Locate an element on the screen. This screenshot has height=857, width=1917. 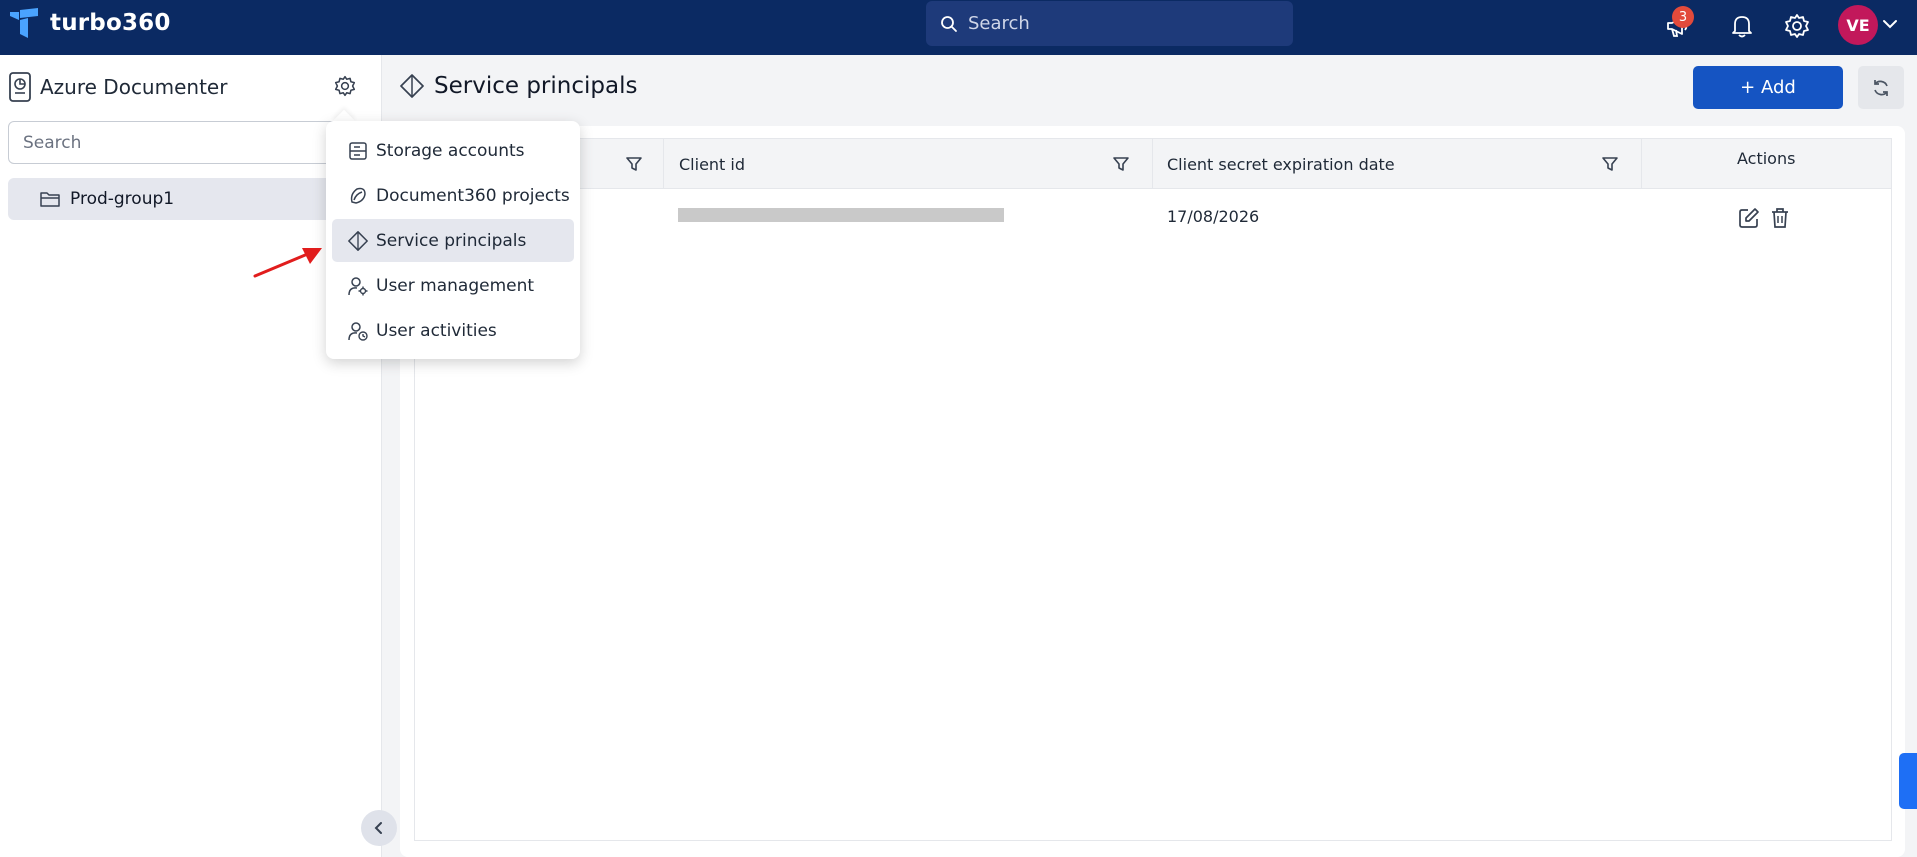
trash-icon is located at coordinates (1780, 218).